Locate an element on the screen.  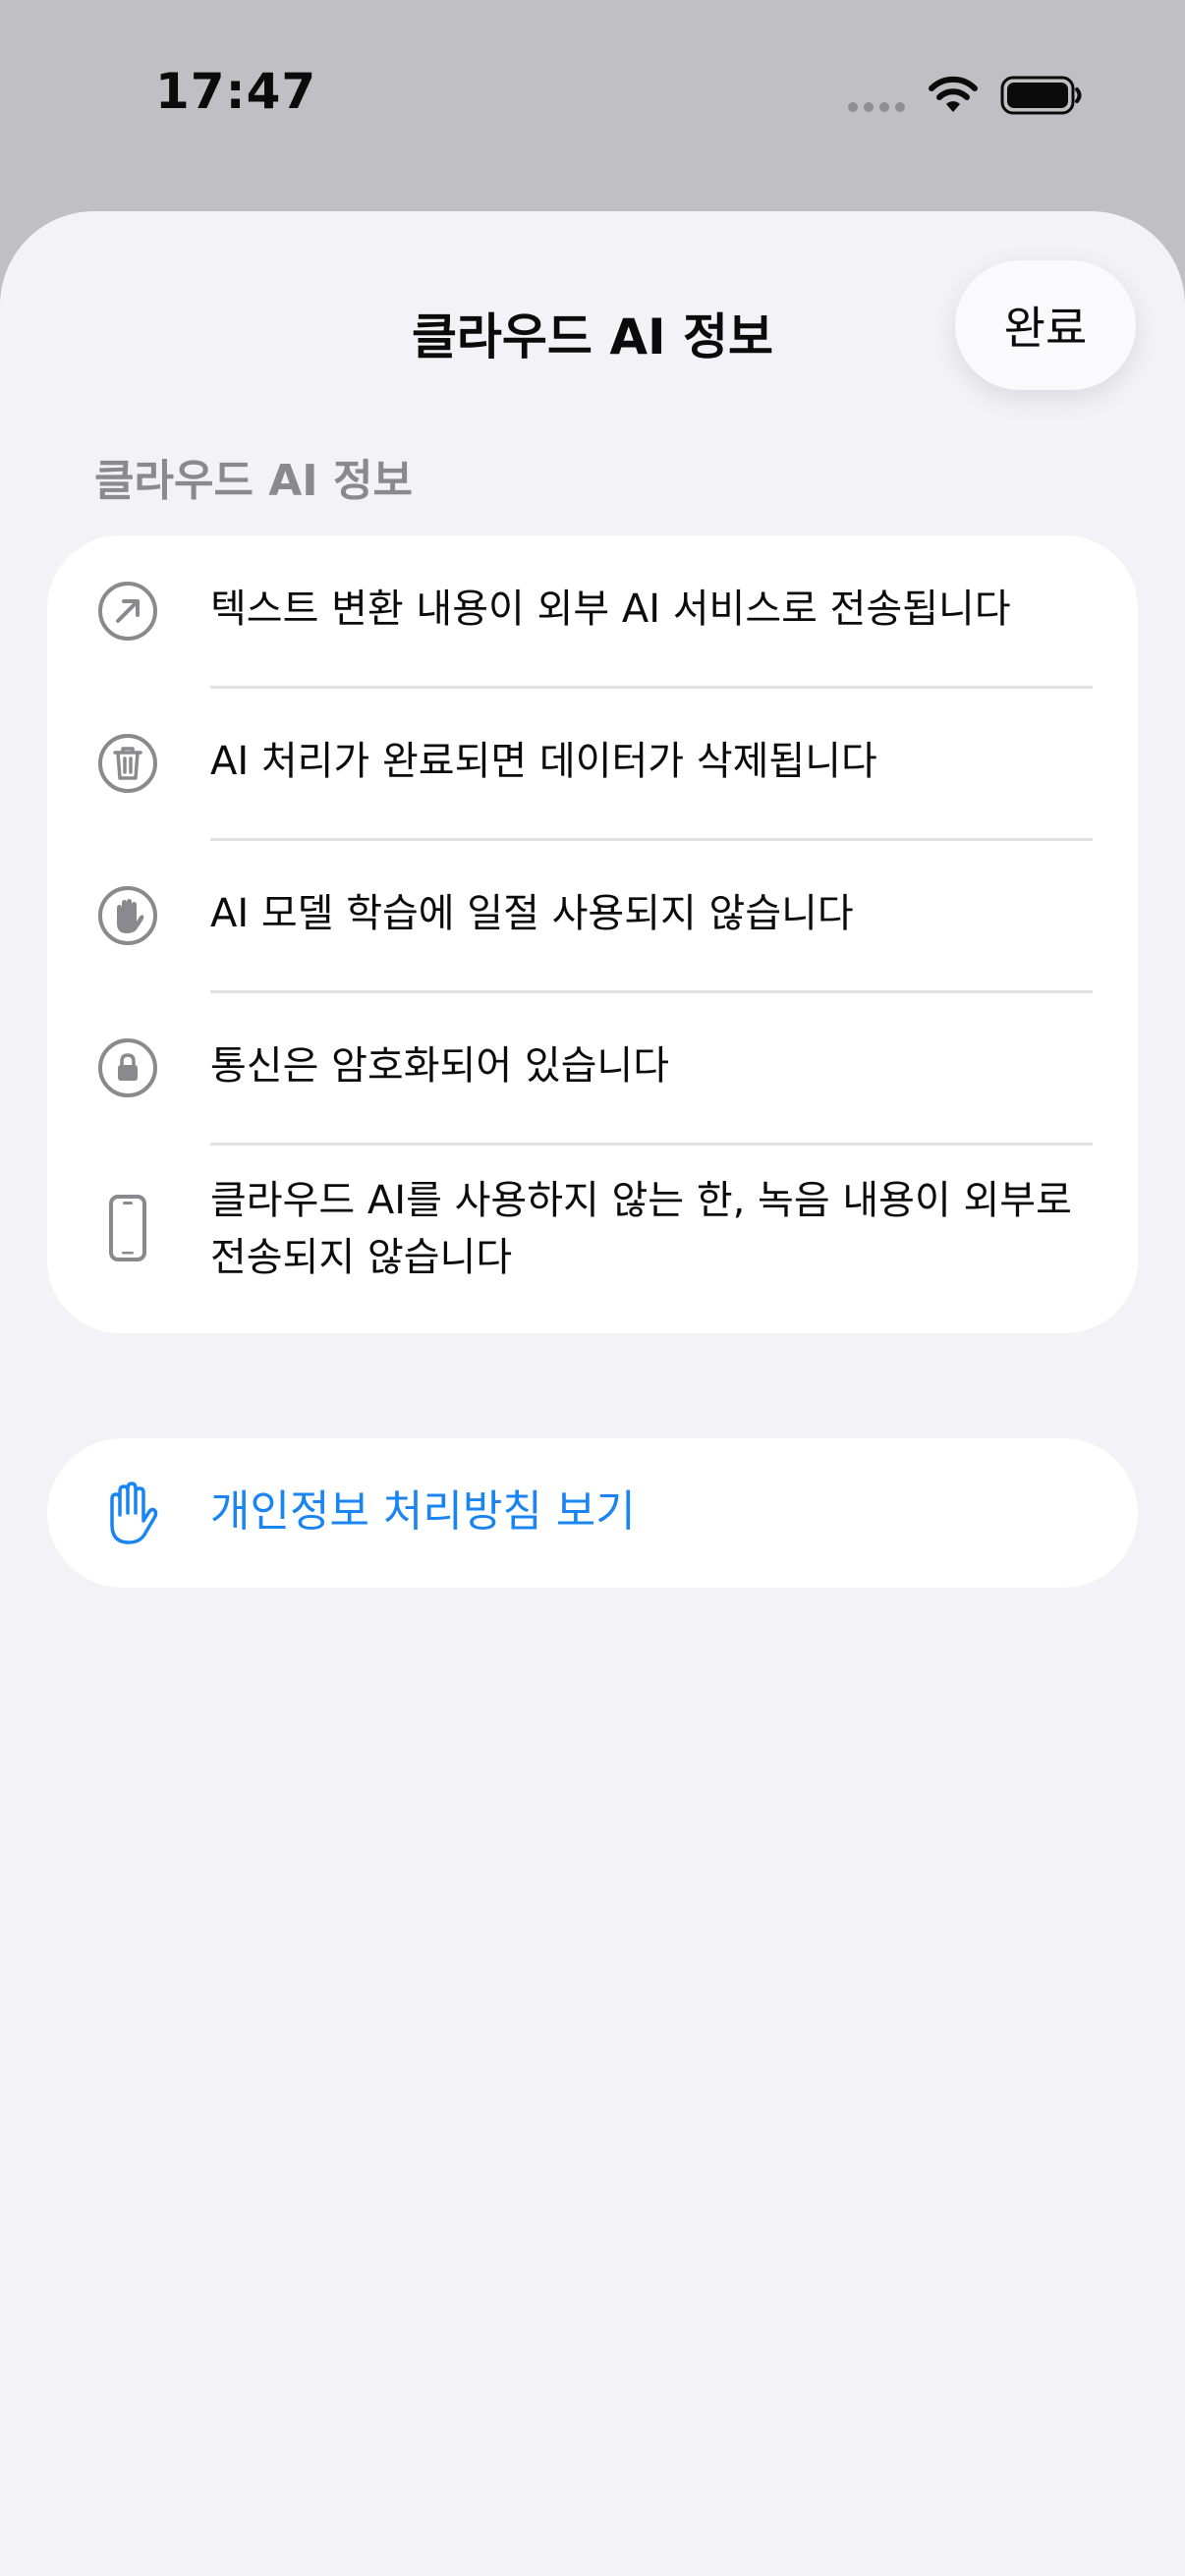
info-row-transmission: 텍스트 변환 내용이 외부 AI 서비스로 전송됩니다 is located at coordinates (592, 610).